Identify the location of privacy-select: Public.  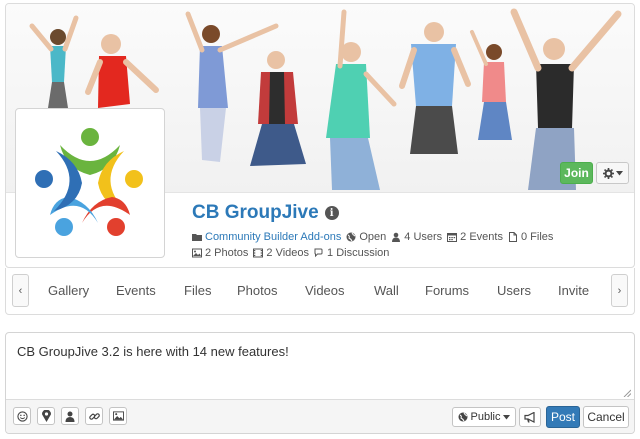
(484, 417).